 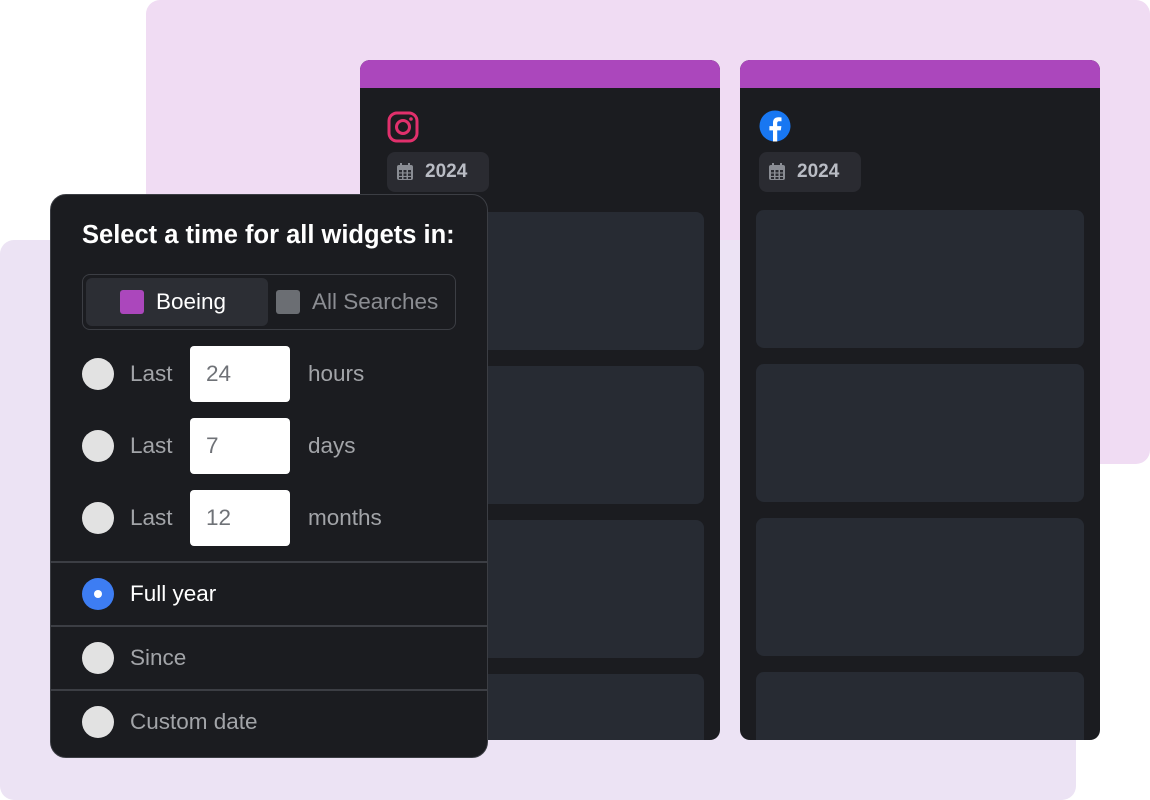 I want to click on unit-label: months, so click(x=345, y=517).